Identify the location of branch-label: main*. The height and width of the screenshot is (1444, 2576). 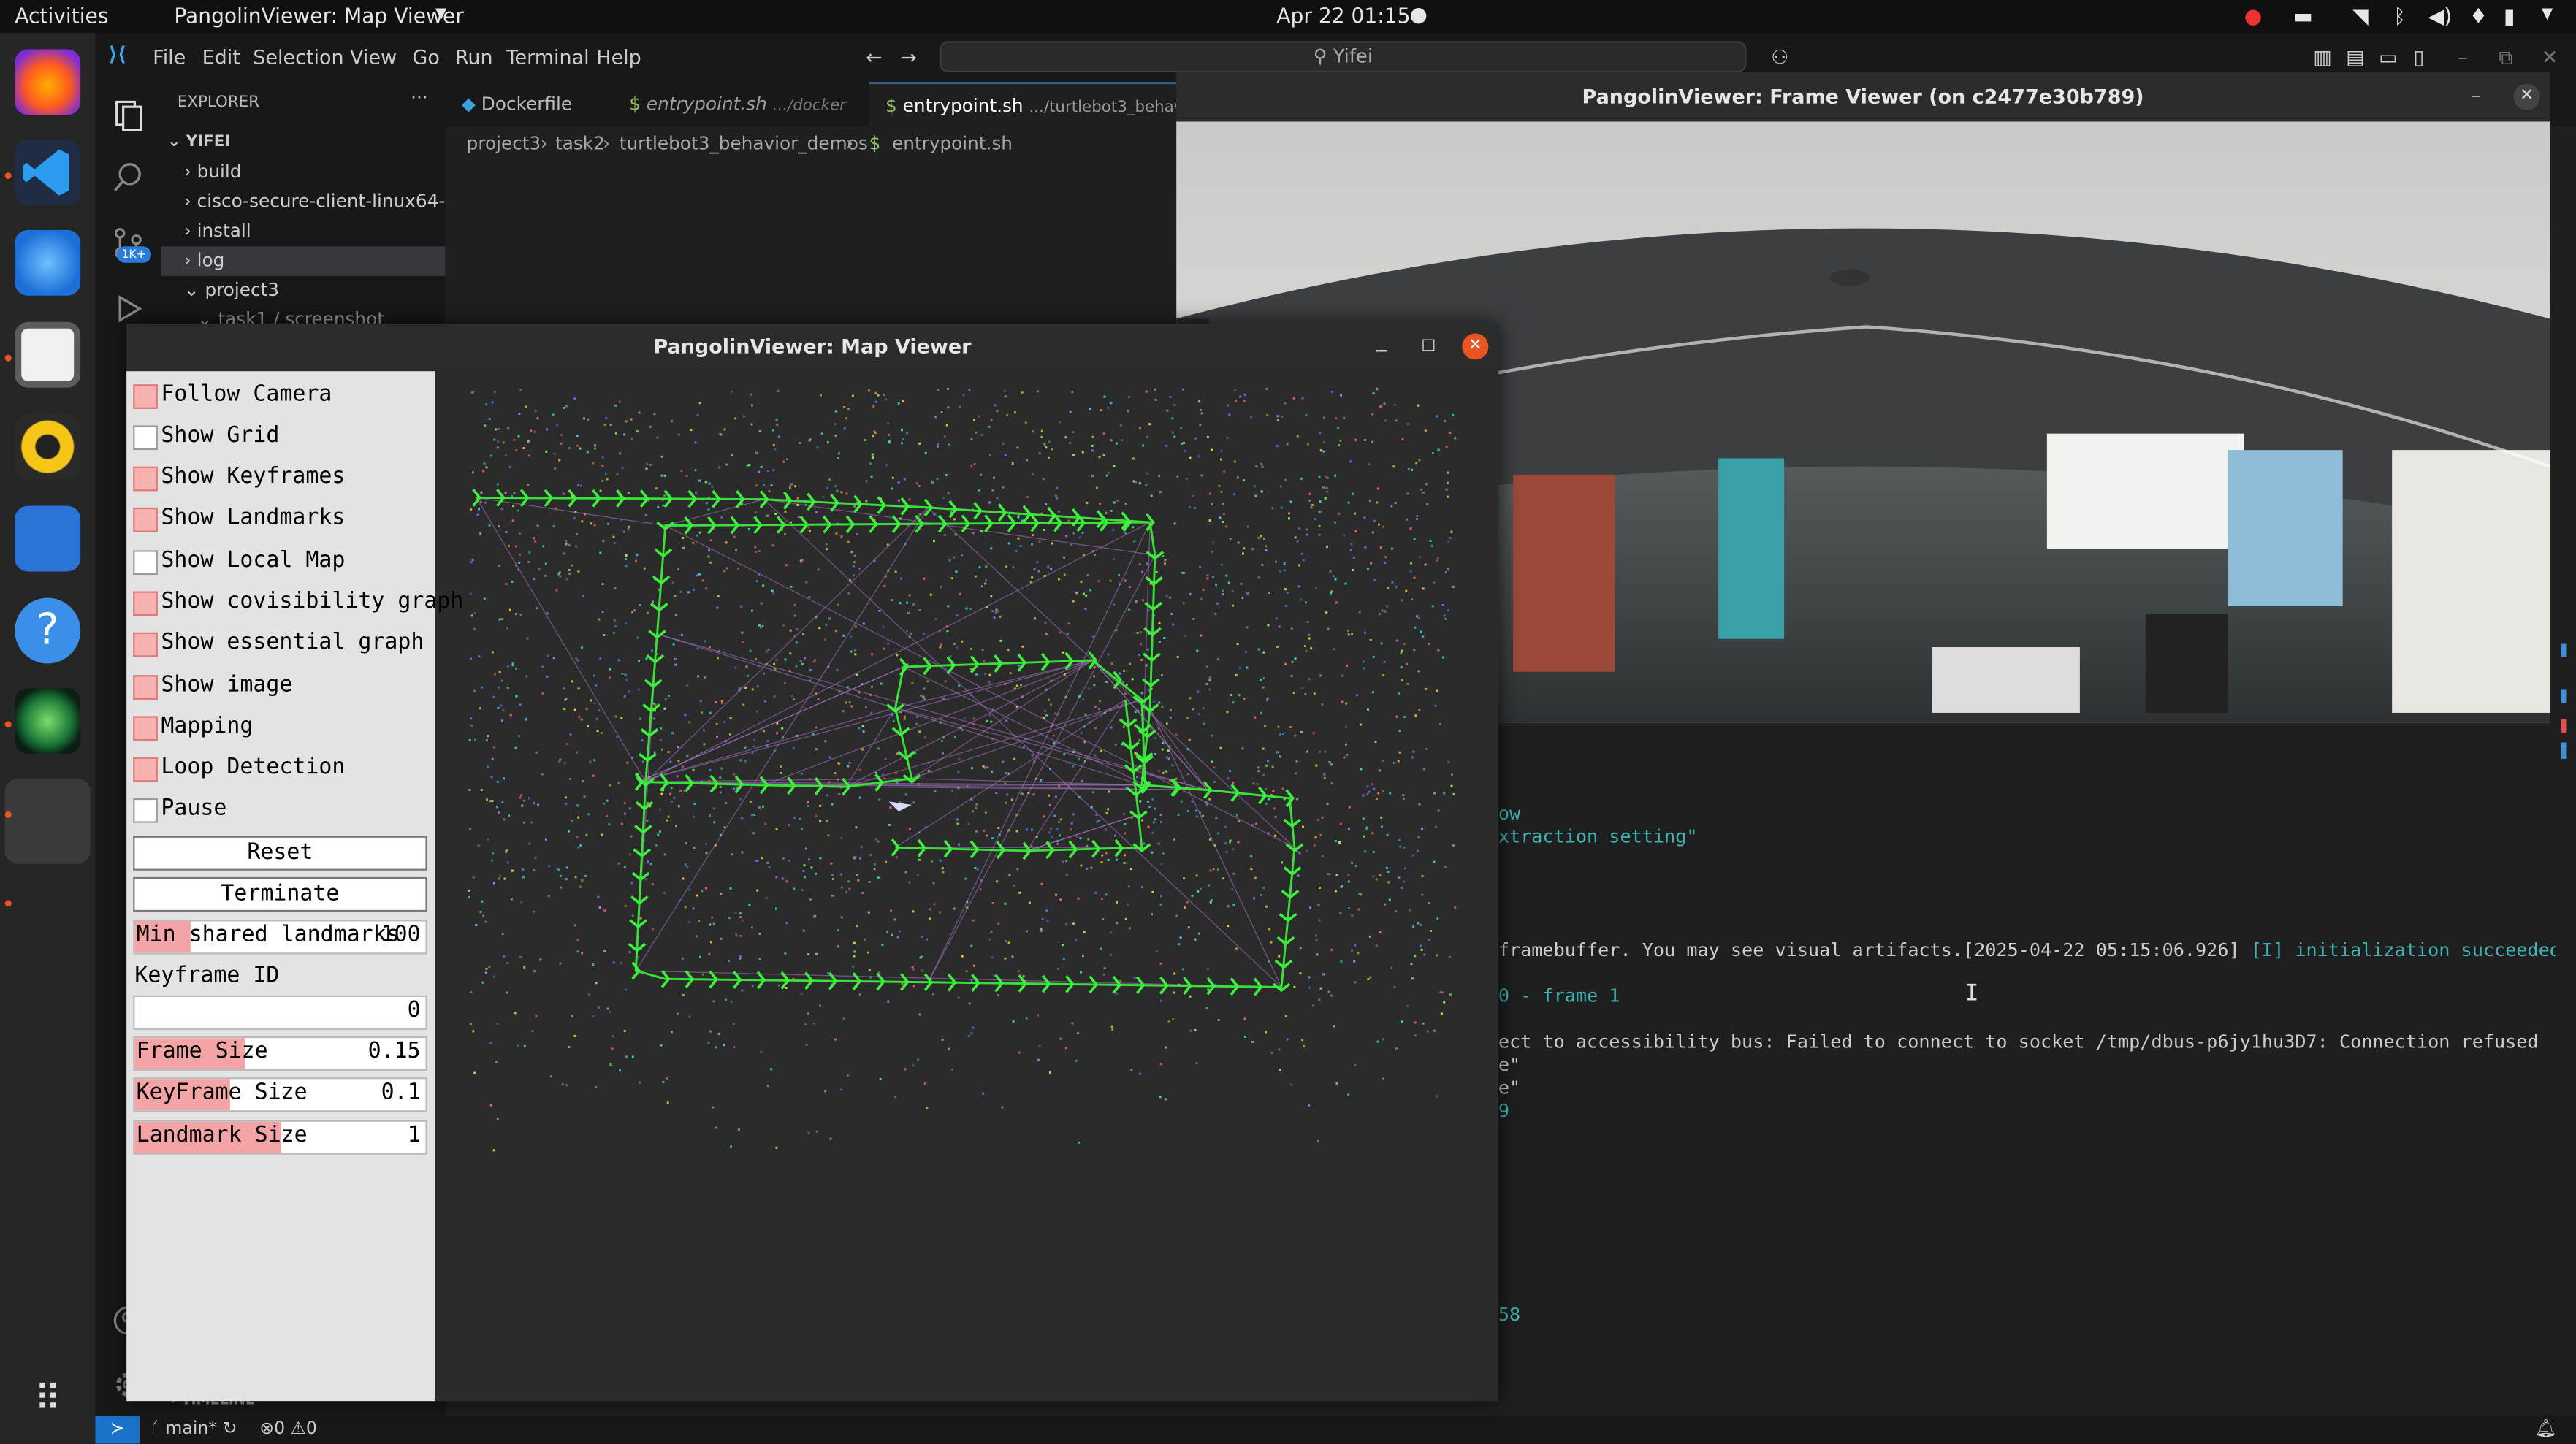
(191, 1428).